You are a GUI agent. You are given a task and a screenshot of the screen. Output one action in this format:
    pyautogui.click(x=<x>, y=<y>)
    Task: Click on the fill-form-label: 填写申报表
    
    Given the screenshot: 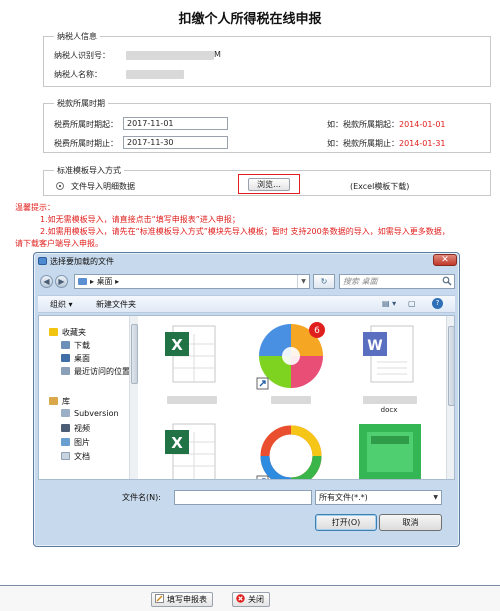 What is the action you would take?
    pyautogui.click(x=187, y=599)
    